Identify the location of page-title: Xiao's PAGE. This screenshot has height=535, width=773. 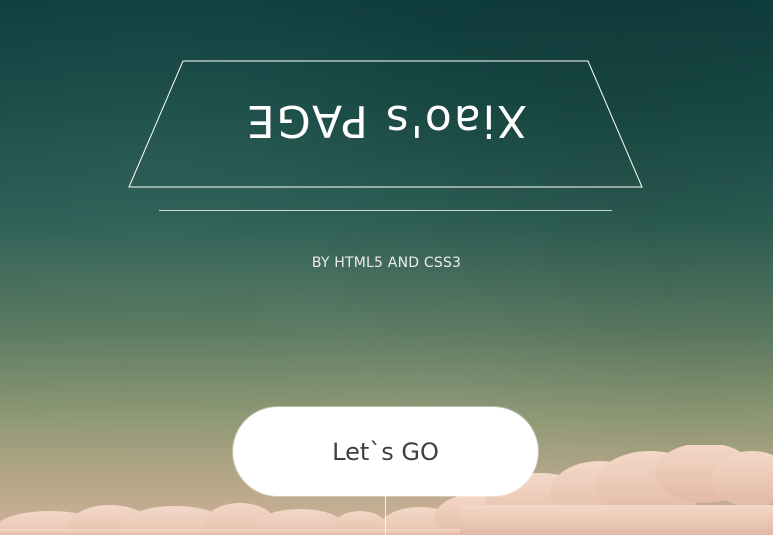
(386, 120).